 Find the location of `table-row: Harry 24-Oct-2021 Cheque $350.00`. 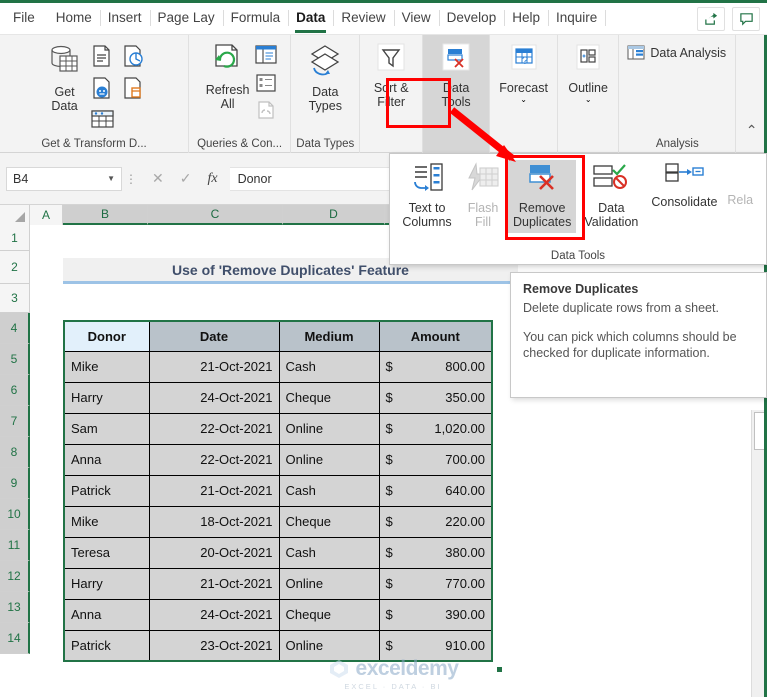

table-row: Harry 24-Oct-2021 Cheque $350.00 is located at coordinates (278, 397).